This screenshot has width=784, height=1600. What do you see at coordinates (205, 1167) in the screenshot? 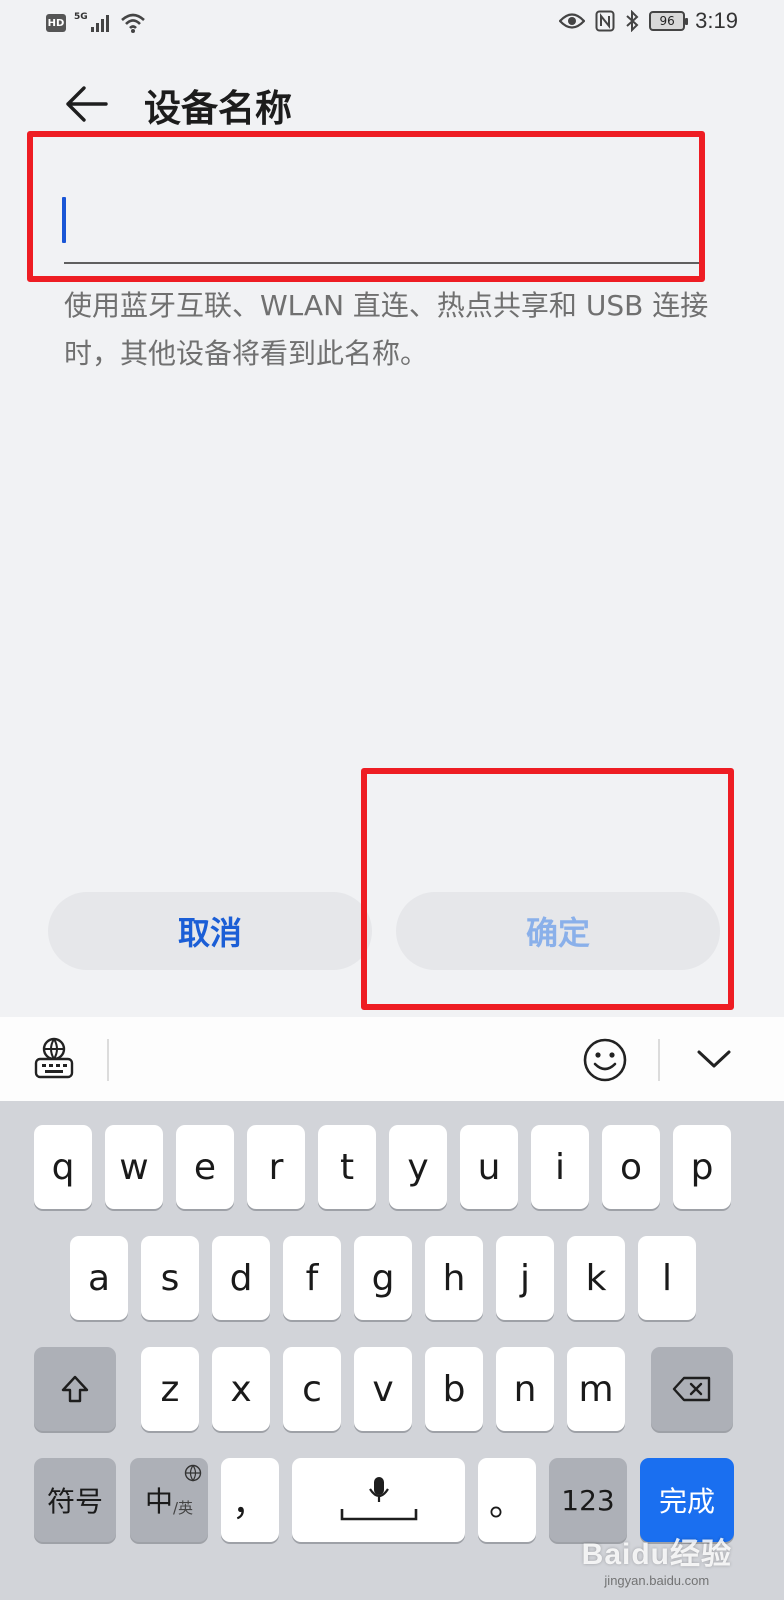
I see `key-e: e` at bounding box center [205, 1167].